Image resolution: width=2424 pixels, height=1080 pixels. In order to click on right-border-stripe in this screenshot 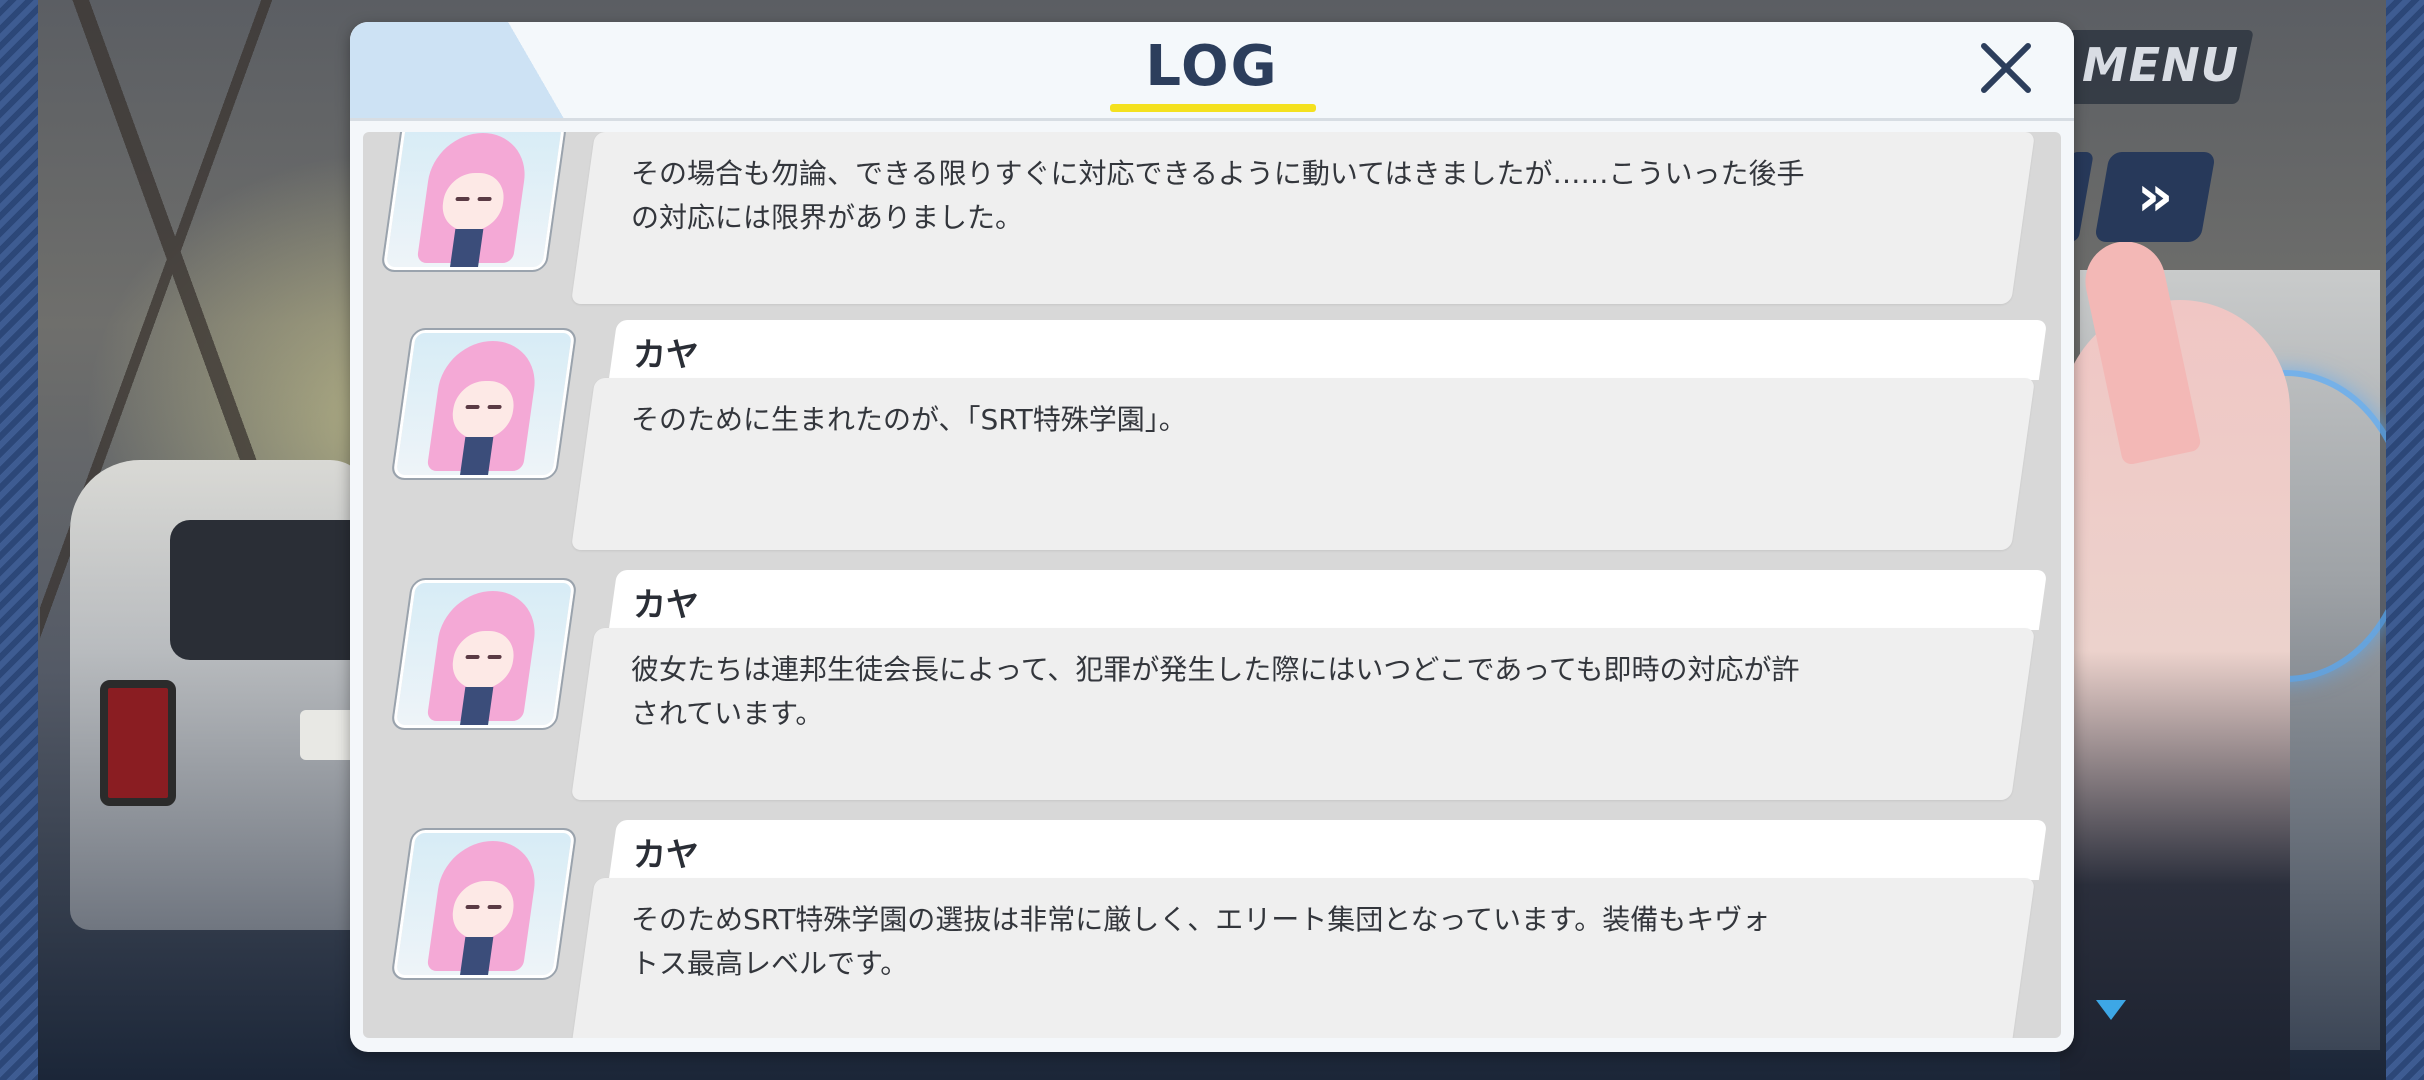, I will do `click(2405, 540)`.